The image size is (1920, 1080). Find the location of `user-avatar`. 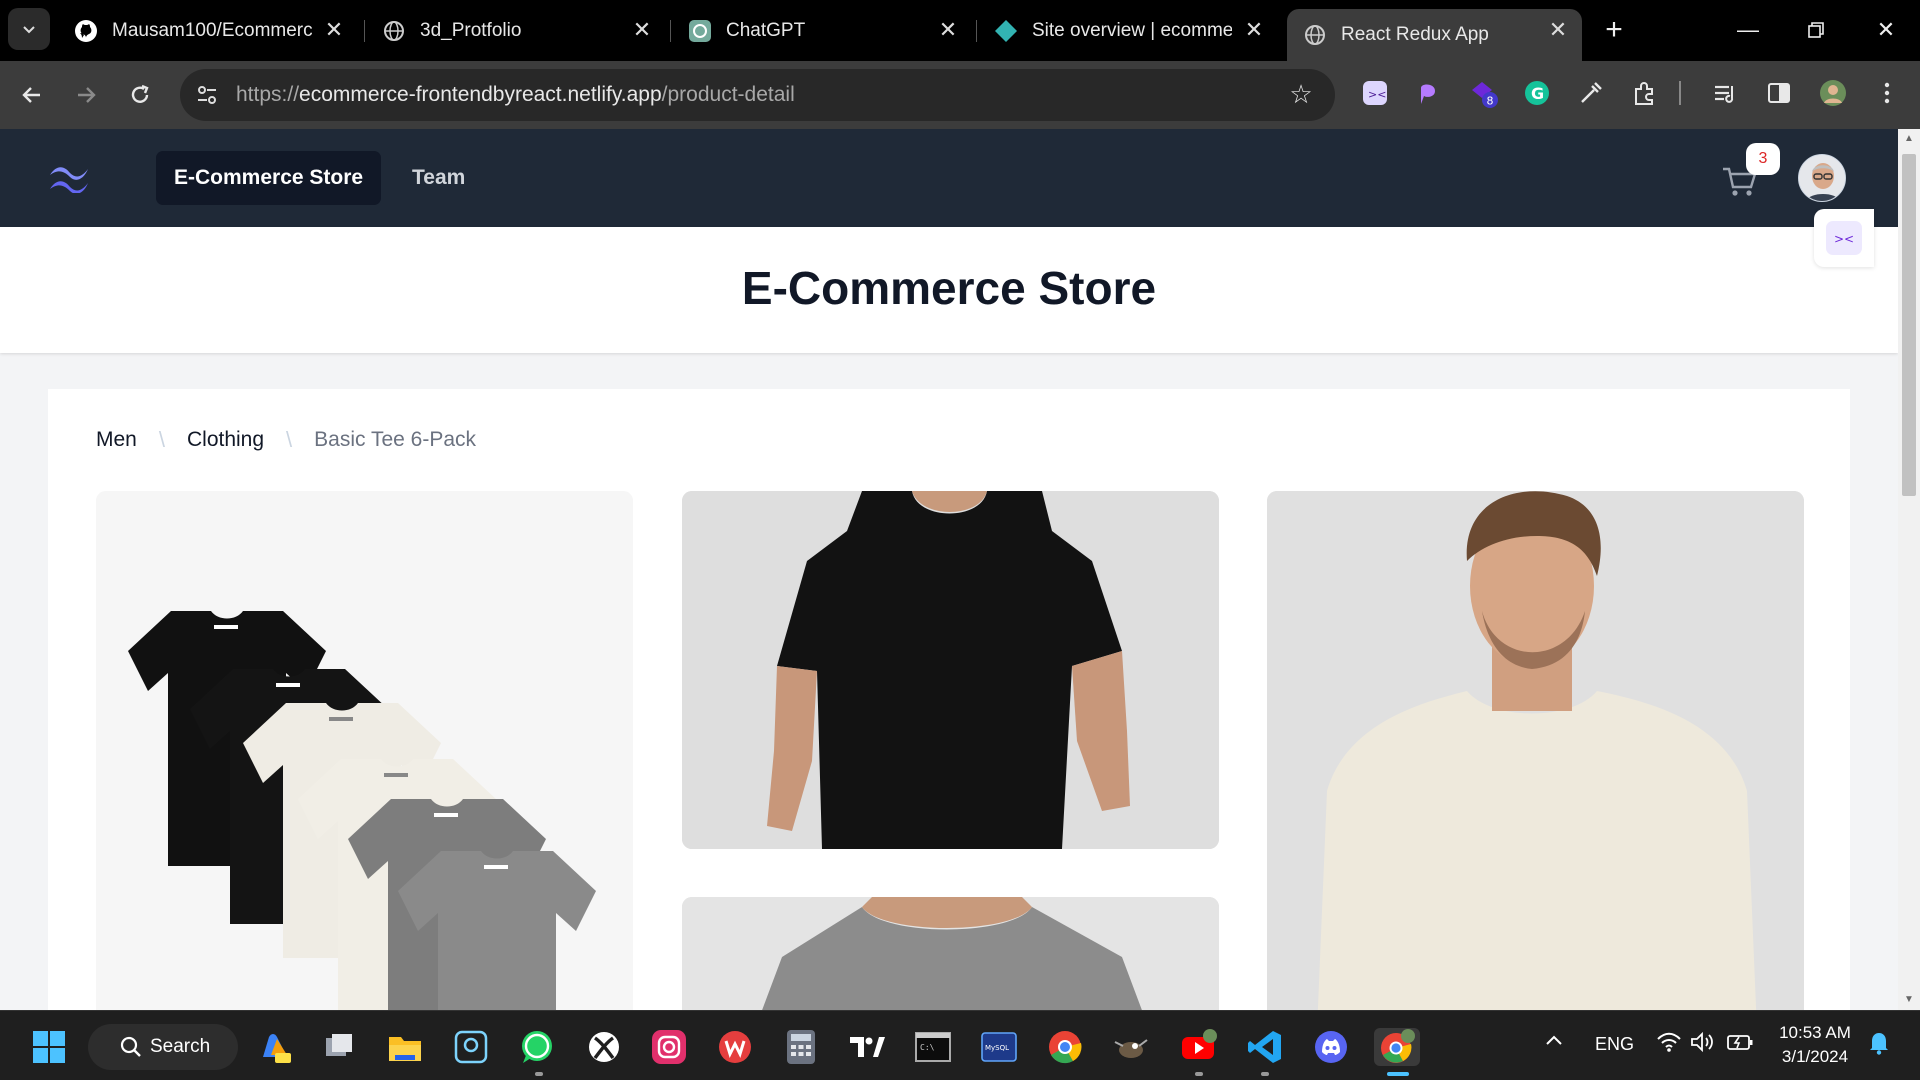

user-avatar is located at coordinates (1822, 178).